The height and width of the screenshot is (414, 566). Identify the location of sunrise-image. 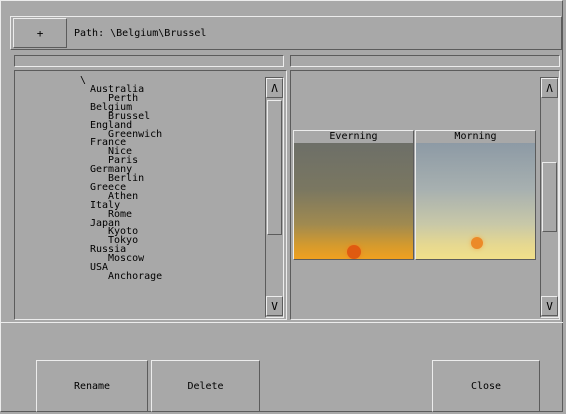
(475, 201).